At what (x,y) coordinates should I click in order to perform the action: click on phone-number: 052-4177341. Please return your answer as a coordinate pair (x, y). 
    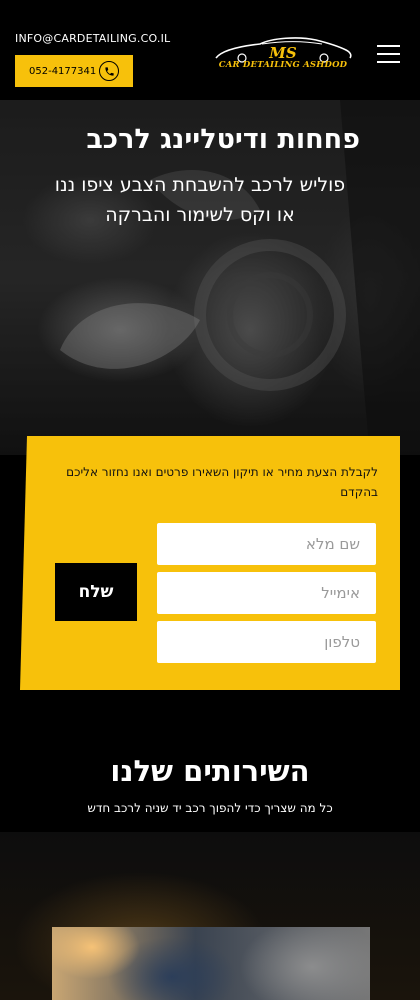
    Looking at the image, I should click on (63, 71).